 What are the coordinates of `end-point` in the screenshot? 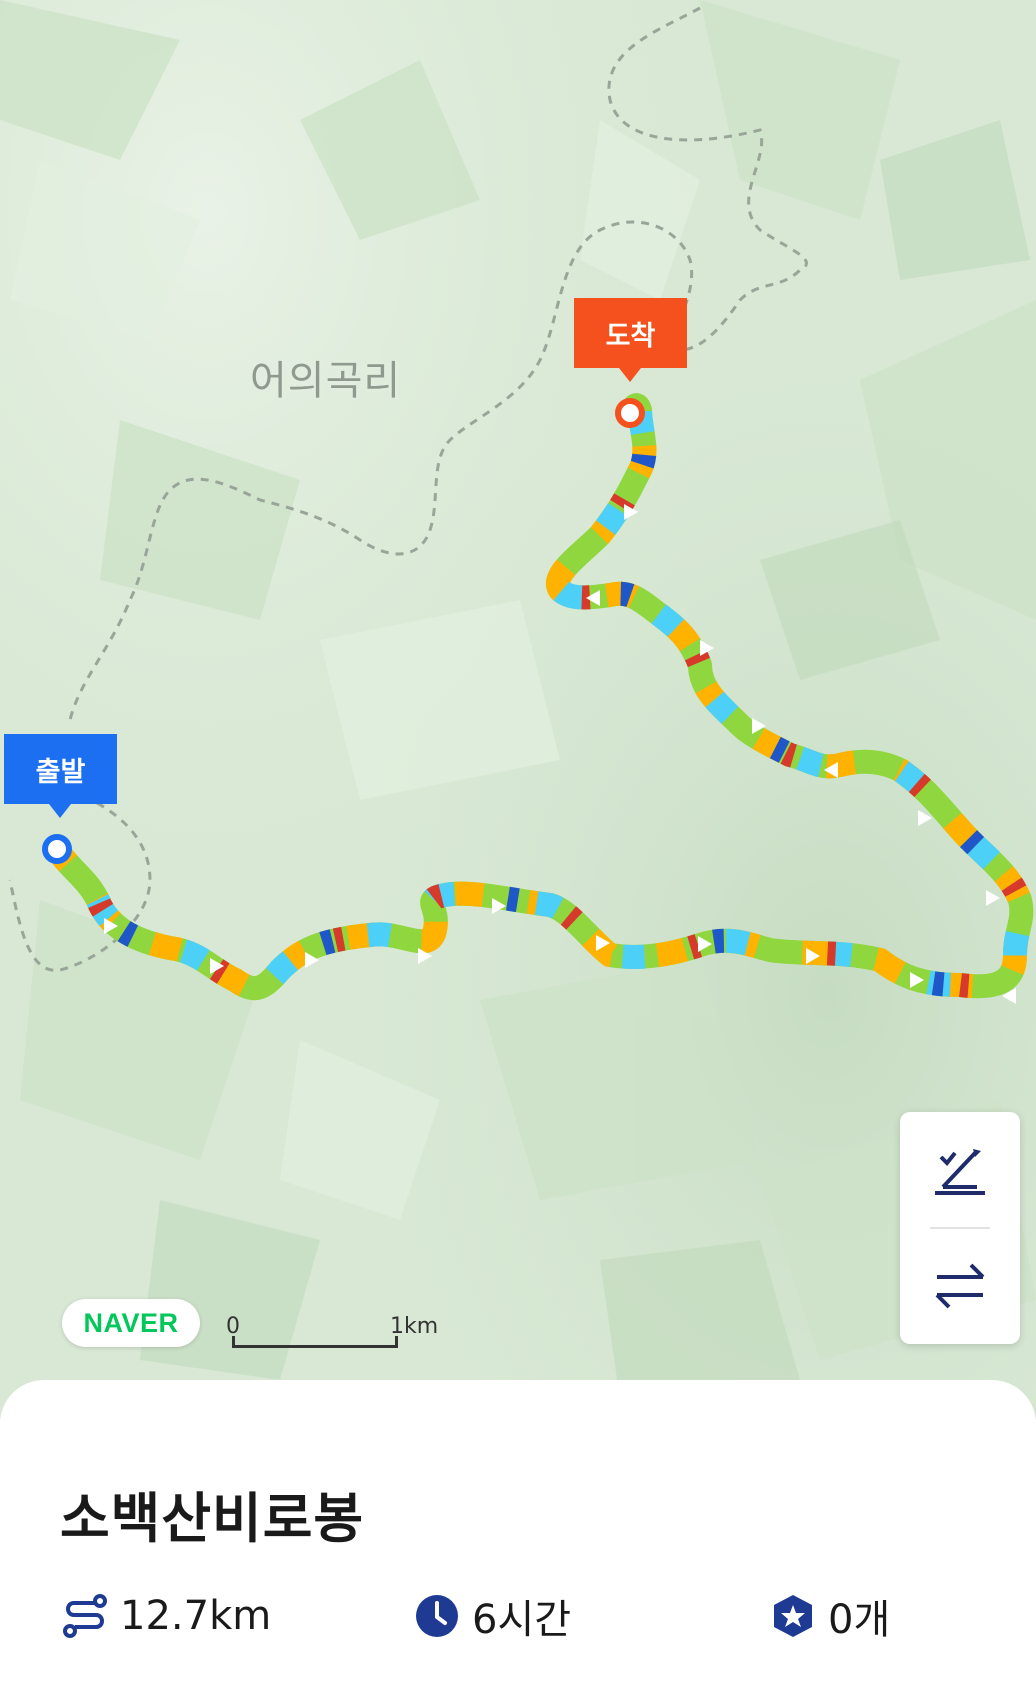 It's located at (630, 413).